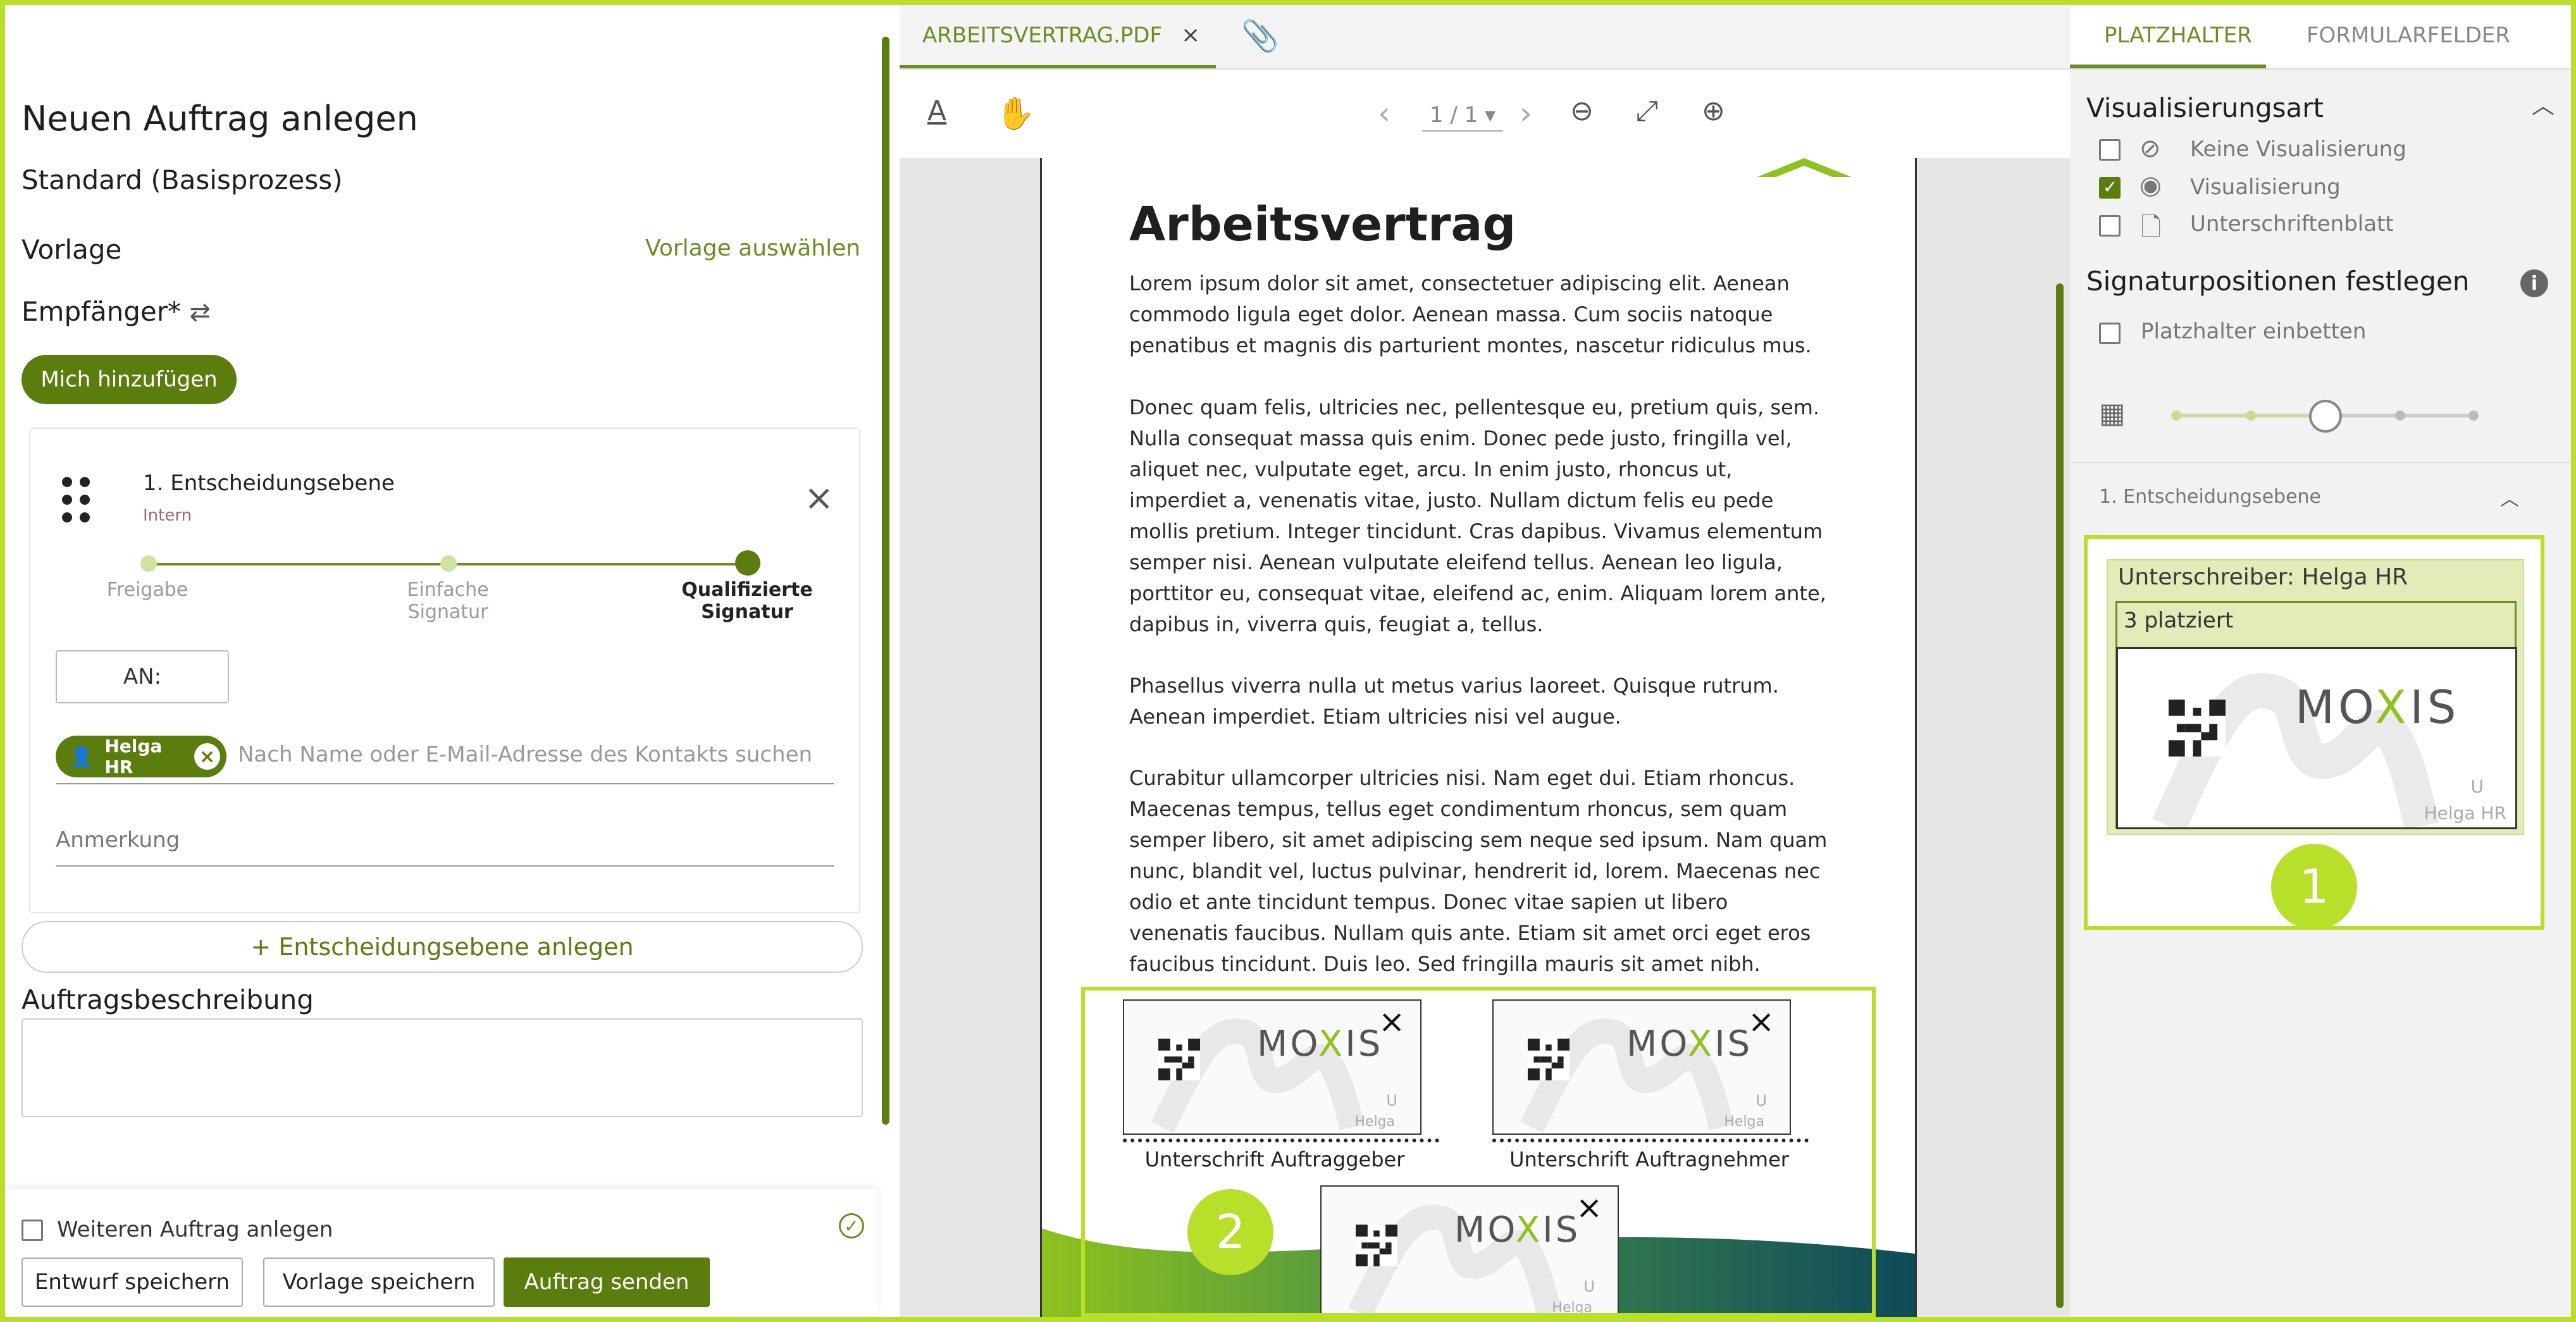 Image resolution: width=2576 pixels, height=1322 pixels. What do you see at coordinates (1190, 35) in the screenshot?
I see `close-tab-icon: ×` at bounding box center [1190, 35].